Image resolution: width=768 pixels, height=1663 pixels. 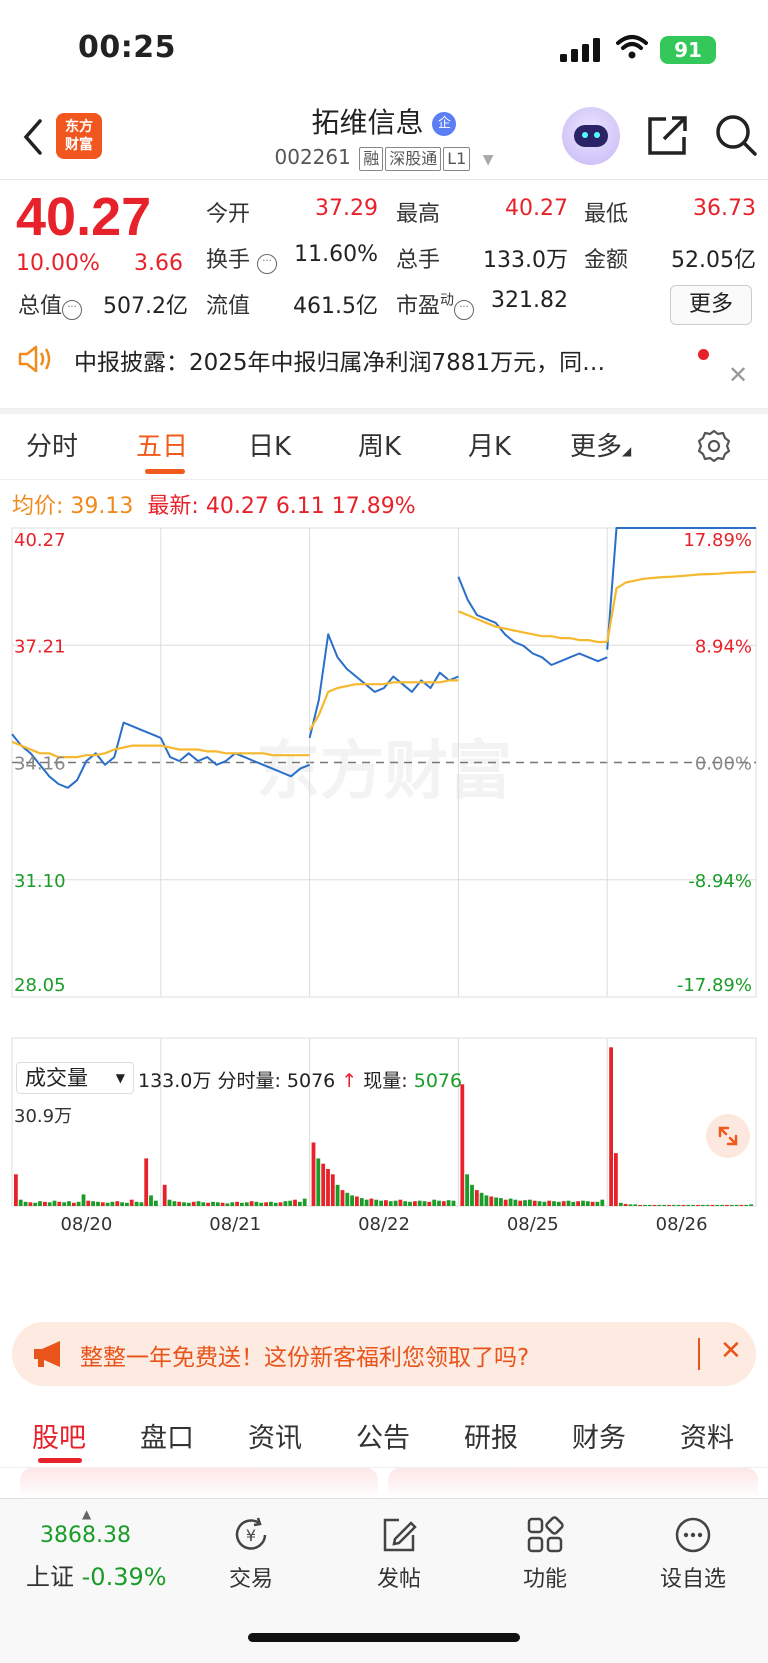 I want to click on promo-banner: 整整一年免费送！这份新客福利您领取了吗? ✕, so click(x=384, y=1354).